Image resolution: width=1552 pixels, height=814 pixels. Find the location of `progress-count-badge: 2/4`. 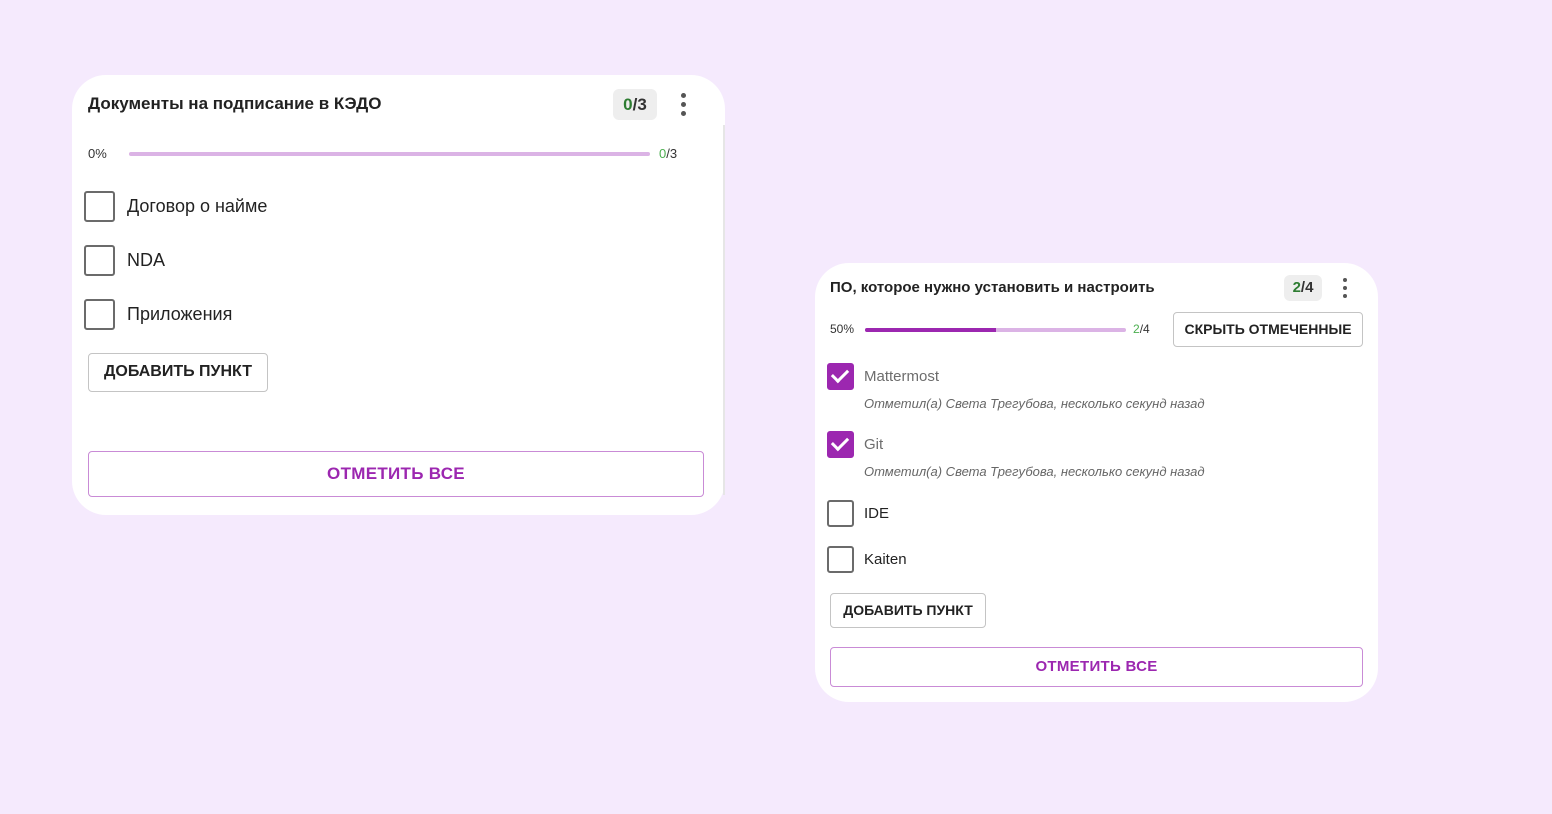

progress-count-badge: 2/4 is located at coordinates (1303, 288).